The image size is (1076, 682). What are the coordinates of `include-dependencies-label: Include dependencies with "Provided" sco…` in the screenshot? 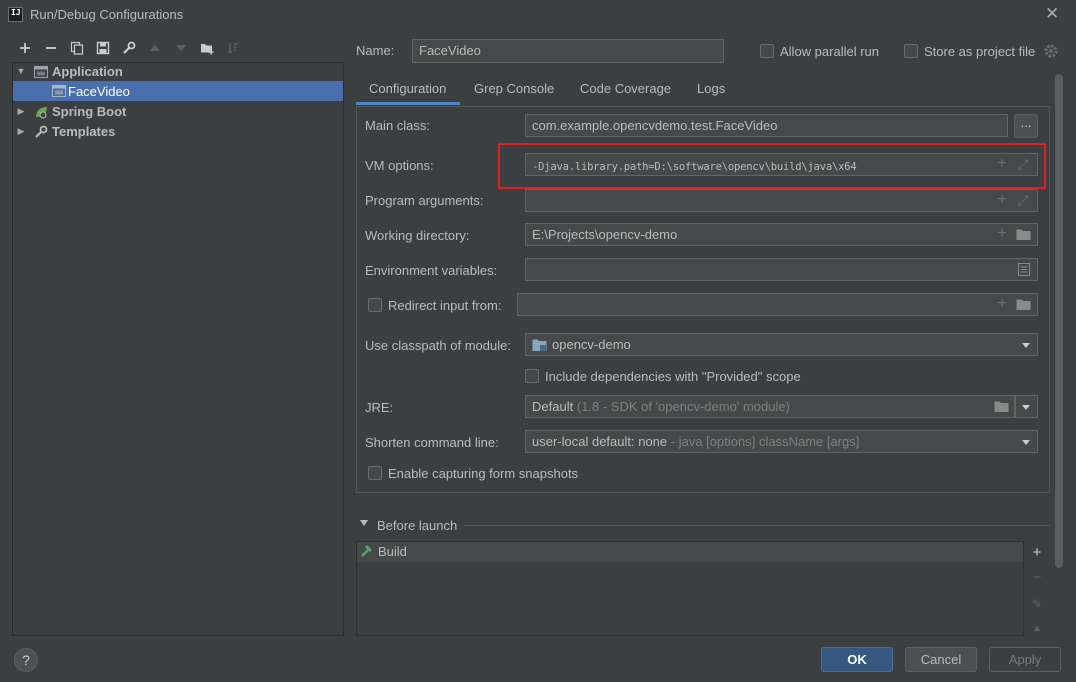 It's located at (673, 376).